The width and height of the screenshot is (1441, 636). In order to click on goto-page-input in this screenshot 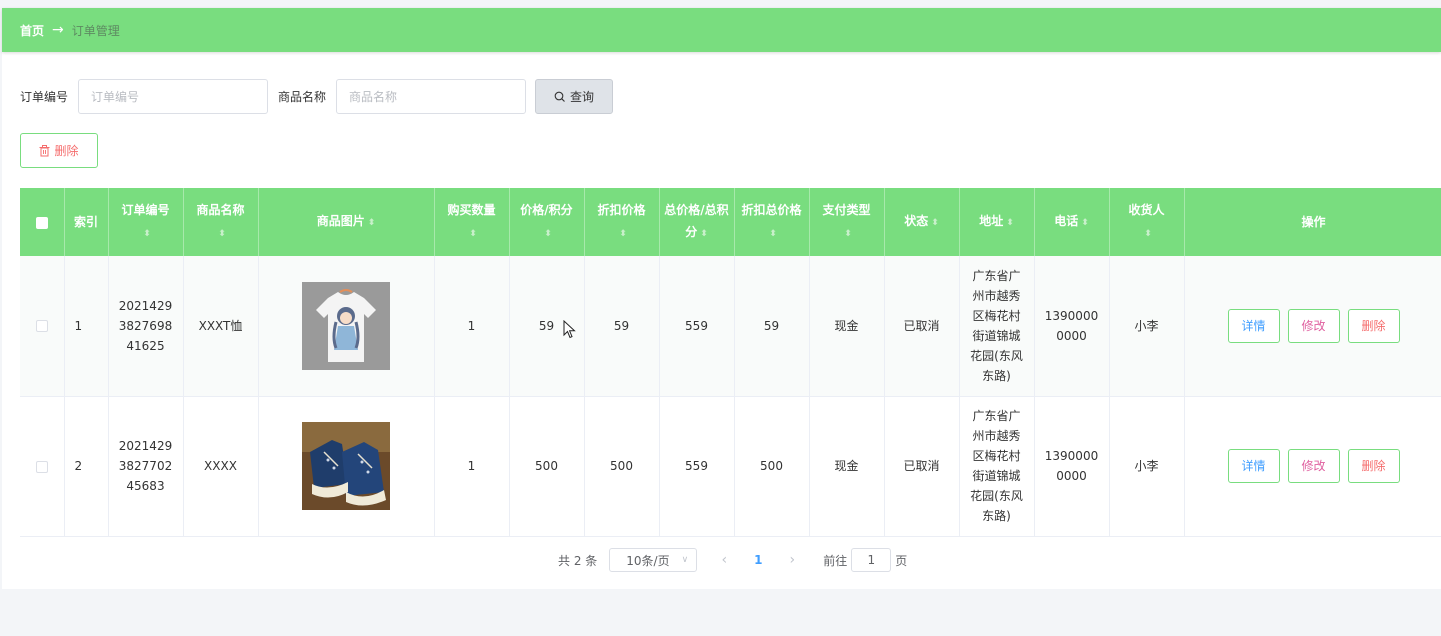, I will do `click(871, 560)`.